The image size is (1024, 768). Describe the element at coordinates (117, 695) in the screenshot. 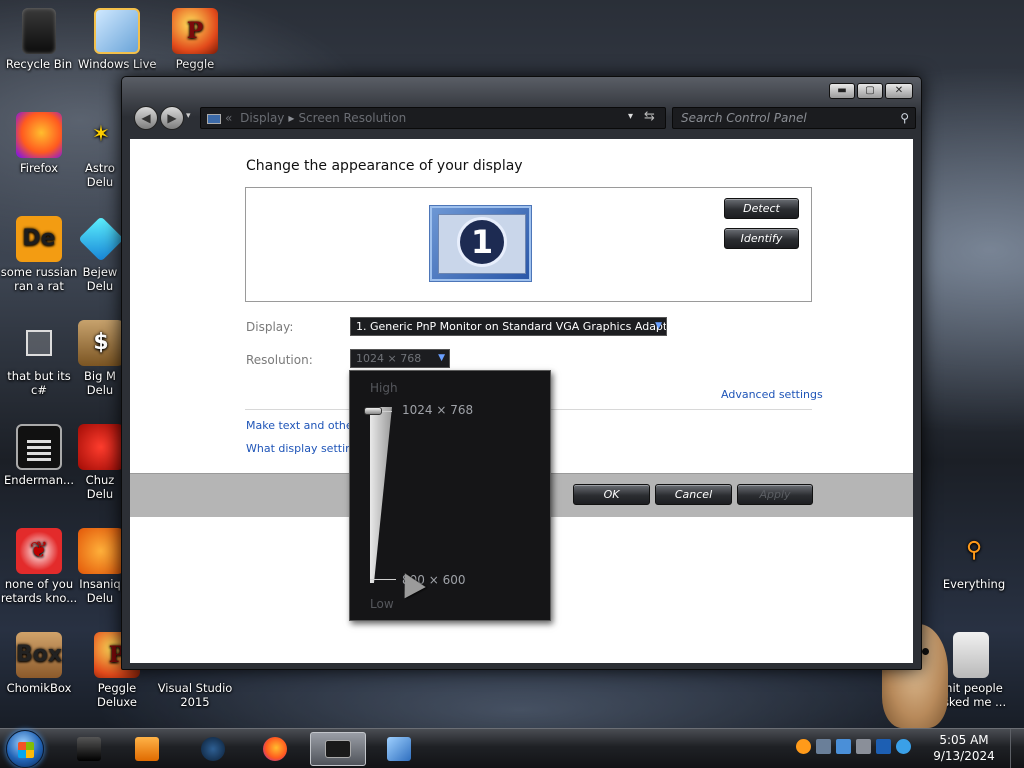

I see `desktop-icon-label: Peggle Deluxe` at that location.